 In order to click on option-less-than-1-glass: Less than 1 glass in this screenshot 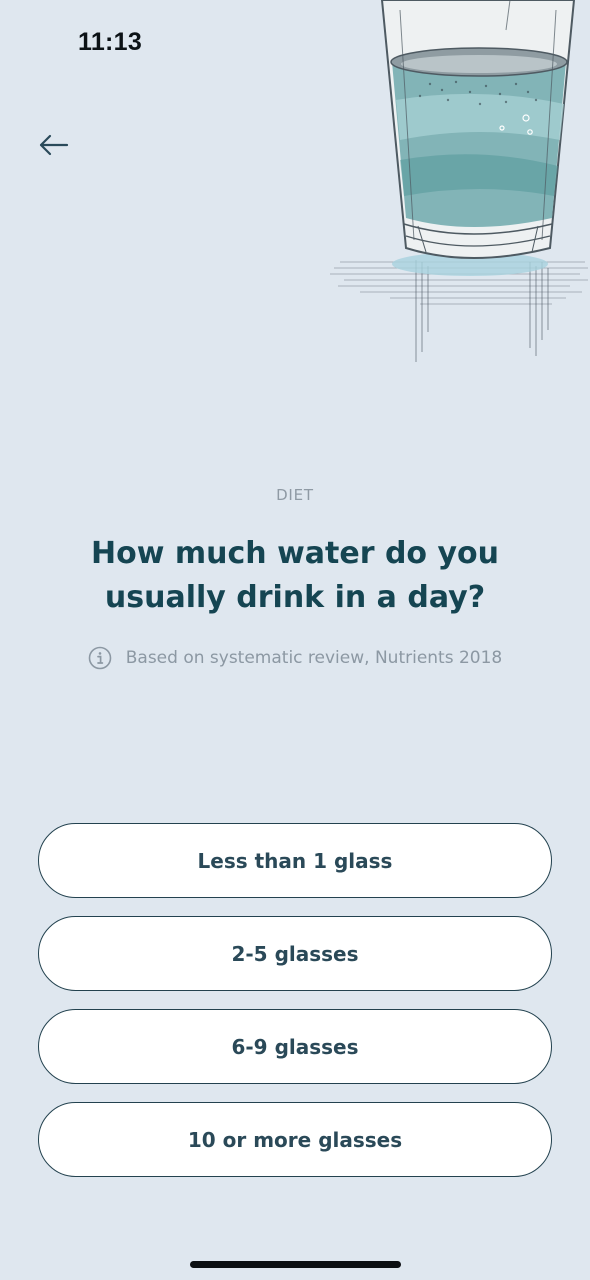, I will do `click(295, 860)`.